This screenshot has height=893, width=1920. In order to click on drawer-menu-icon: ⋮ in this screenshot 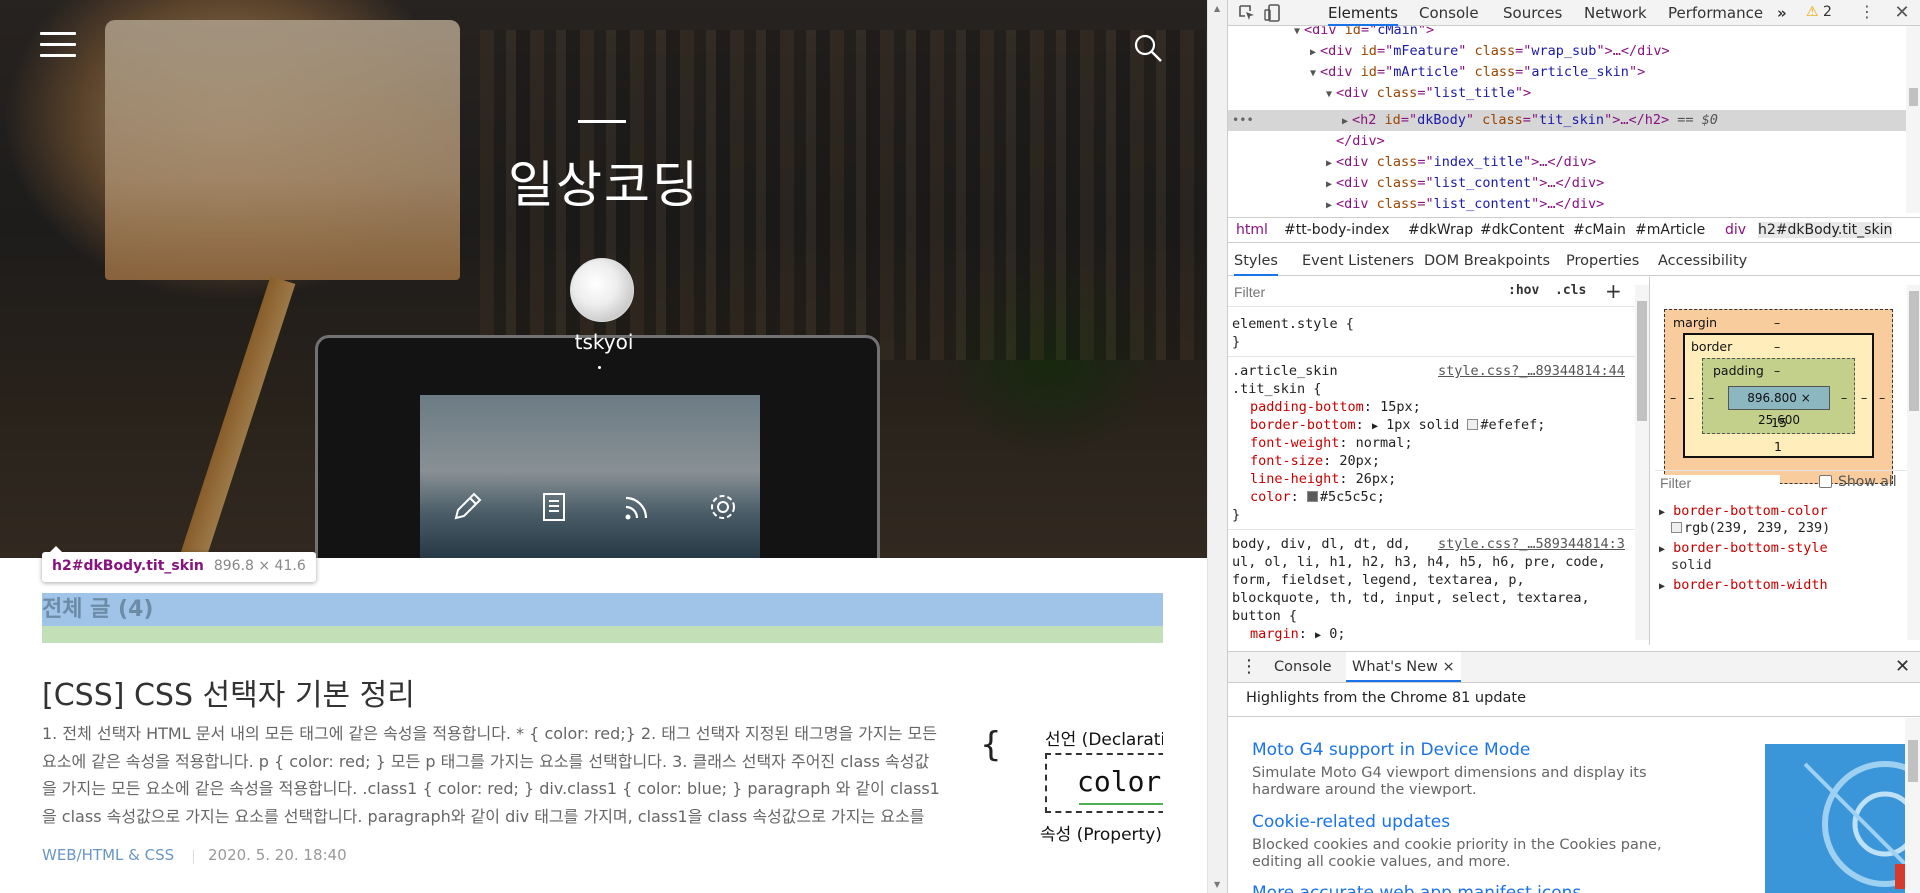, I will do `click(1249, 667)`.